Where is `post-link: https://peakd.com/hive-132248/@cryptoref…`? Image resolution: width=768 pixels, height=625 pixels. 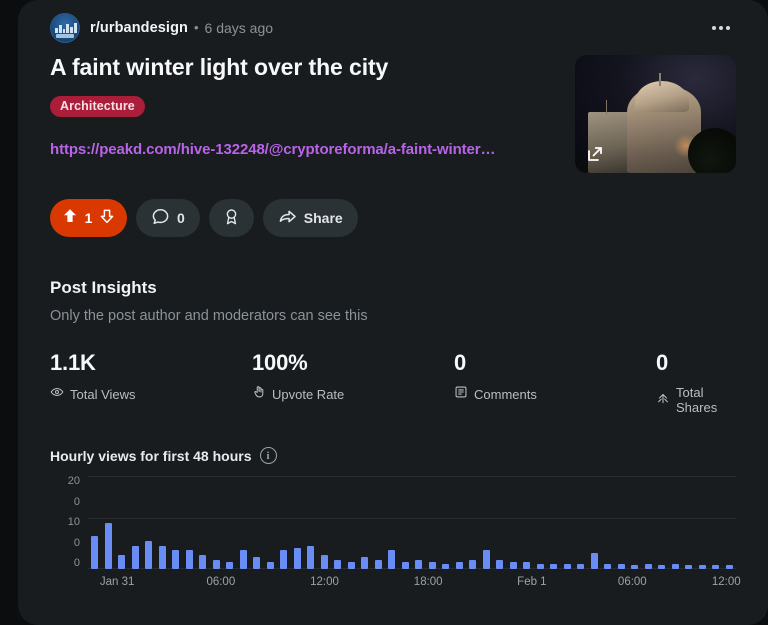
post-link: https://peakd.com/hive-132248/@cryptoref… is located at coordinates (302, 149).